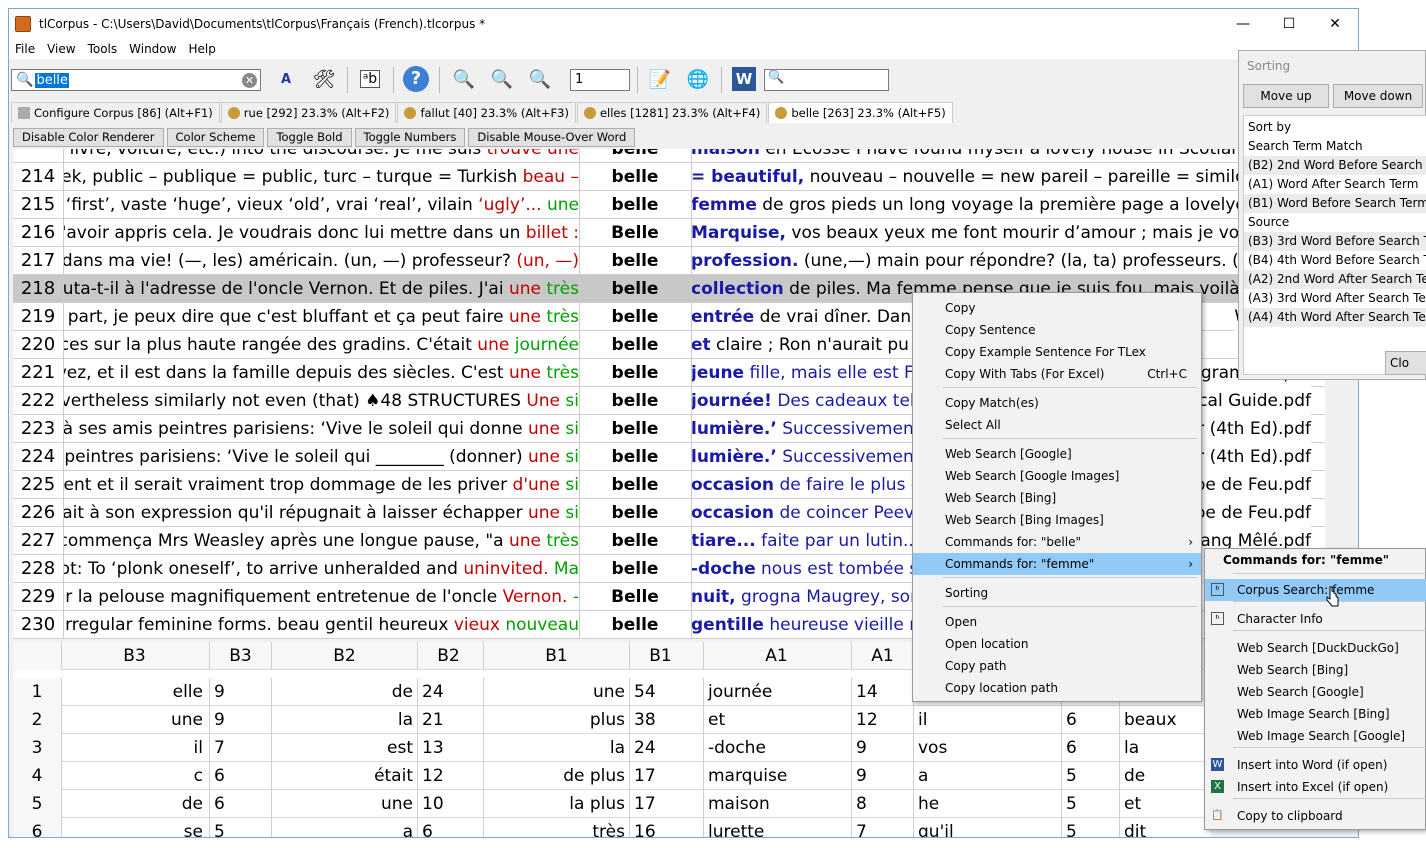 This screenshot has width=1426, height=848. I want to click on source-item: (B3) 3rd Word Before Search Term, so click(1335, 241).